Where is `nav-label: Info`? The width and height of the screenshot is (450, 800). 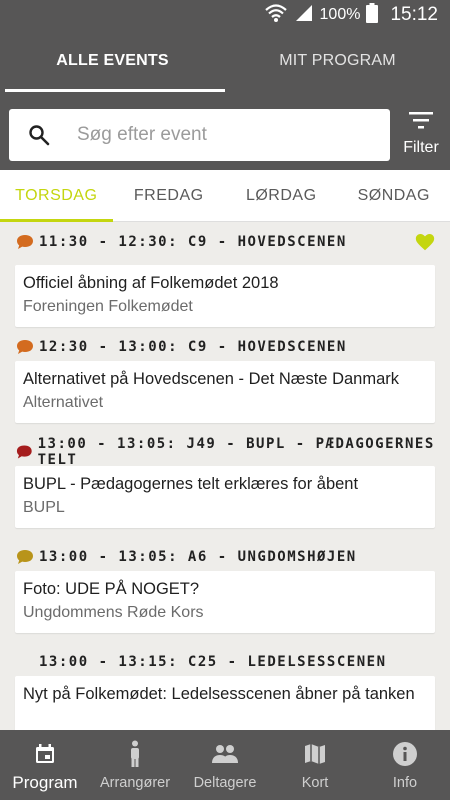
nav-label: Info is located at coordinates (405, 783).